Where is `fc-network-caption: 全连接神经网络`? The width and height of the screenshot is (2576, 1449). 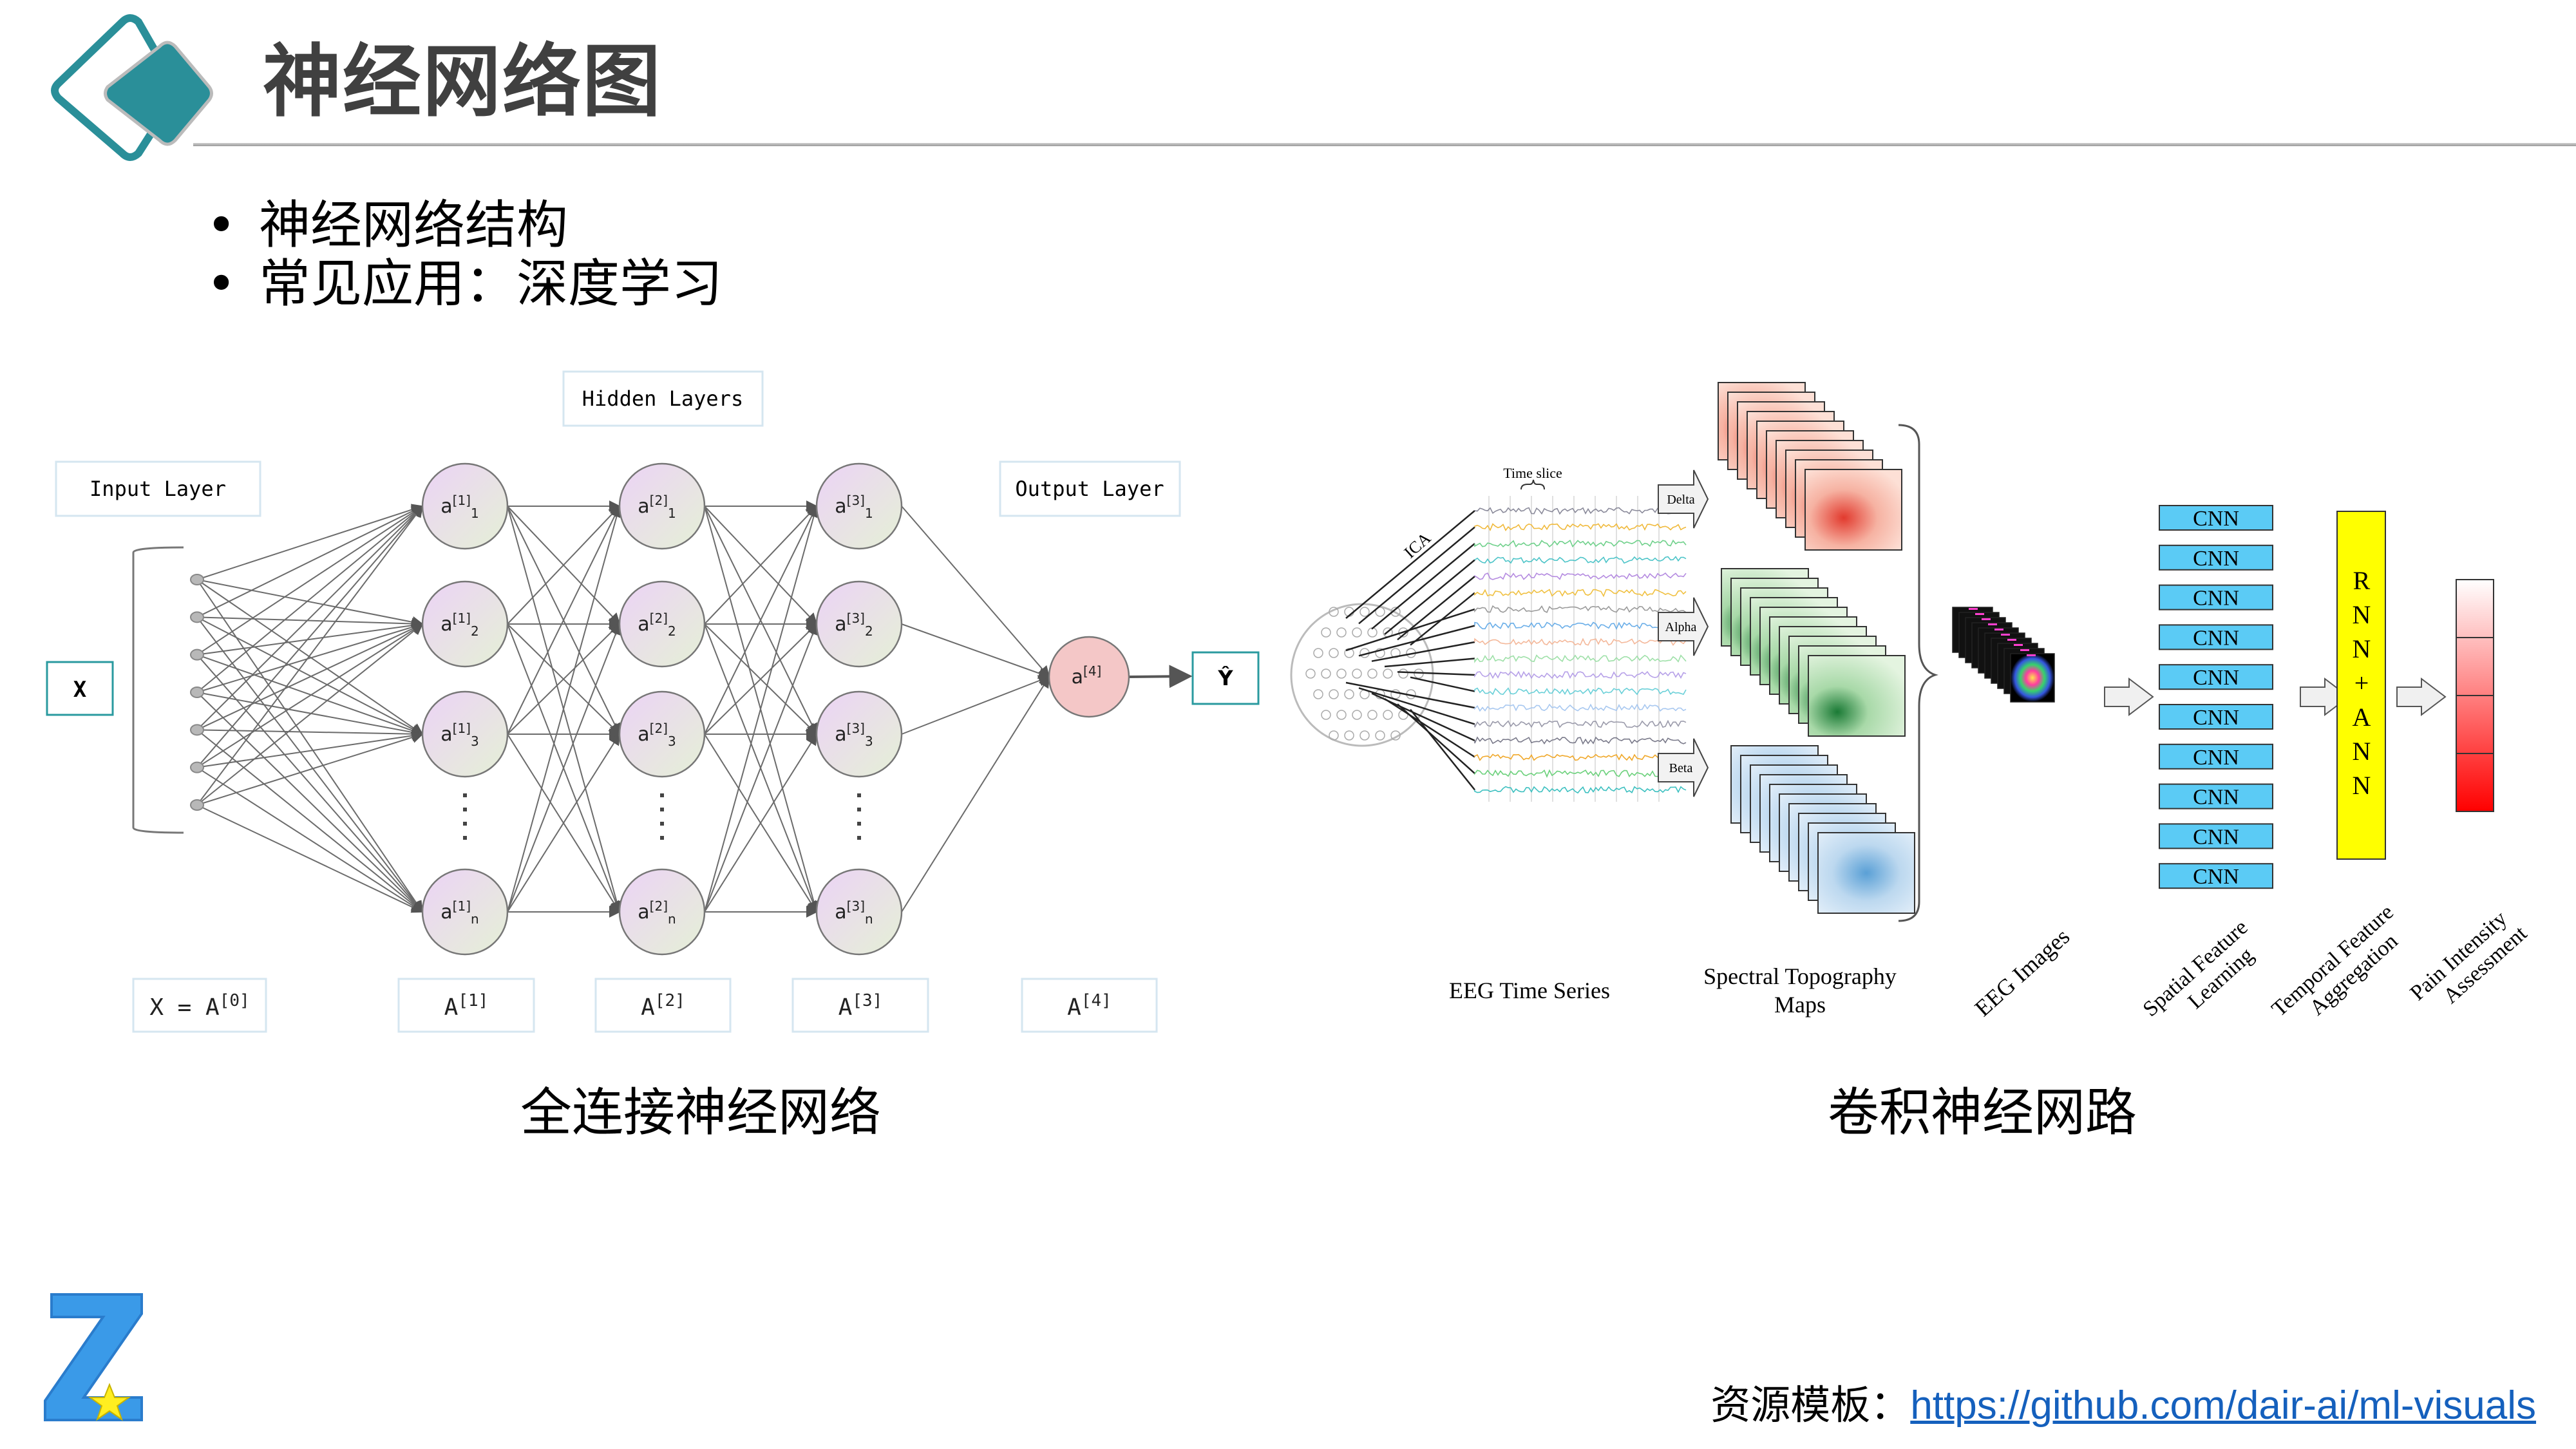 fc-network-caption: 全连接神经网络 is located at coordinates (700, 1112).